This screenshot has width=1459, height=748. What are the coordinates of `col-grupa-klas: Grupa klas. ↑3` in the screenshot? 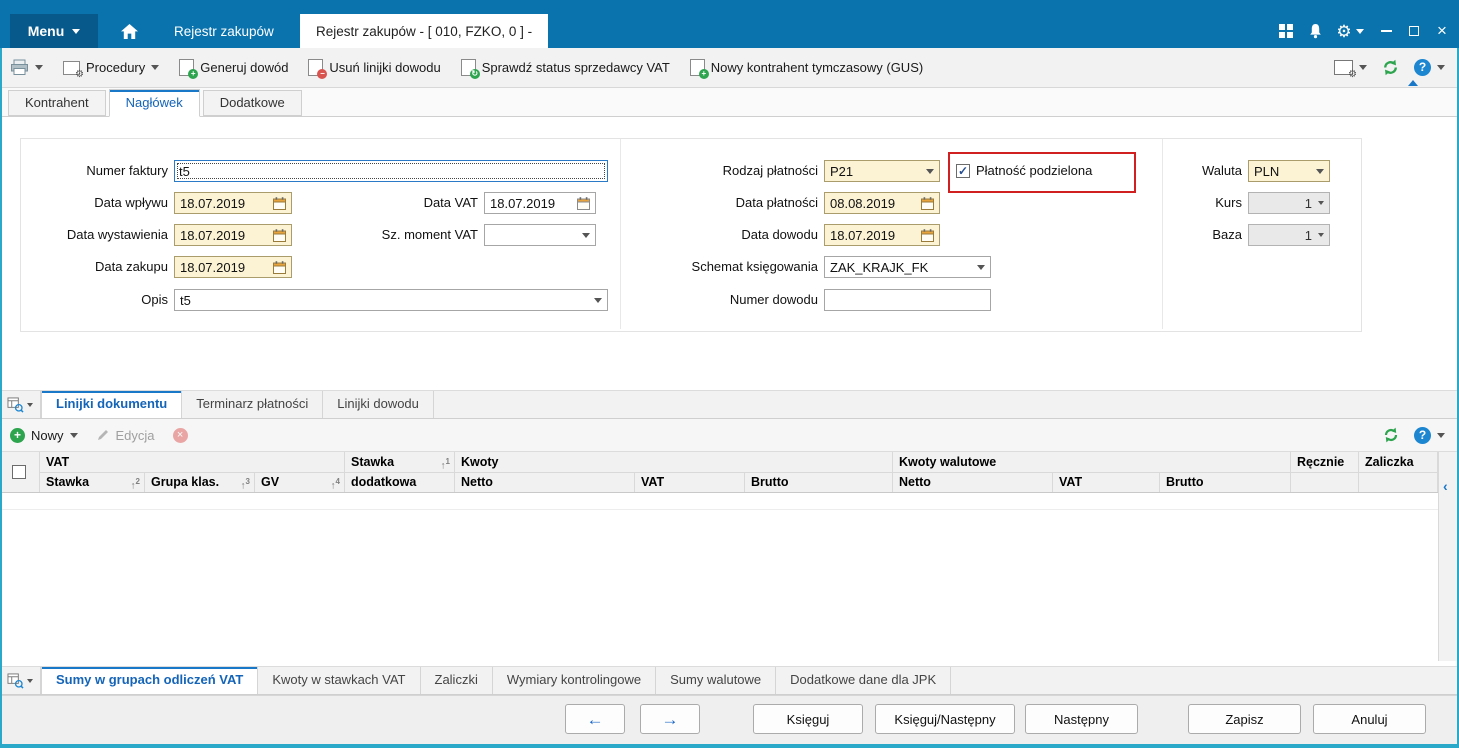 It's located at (200, 482).